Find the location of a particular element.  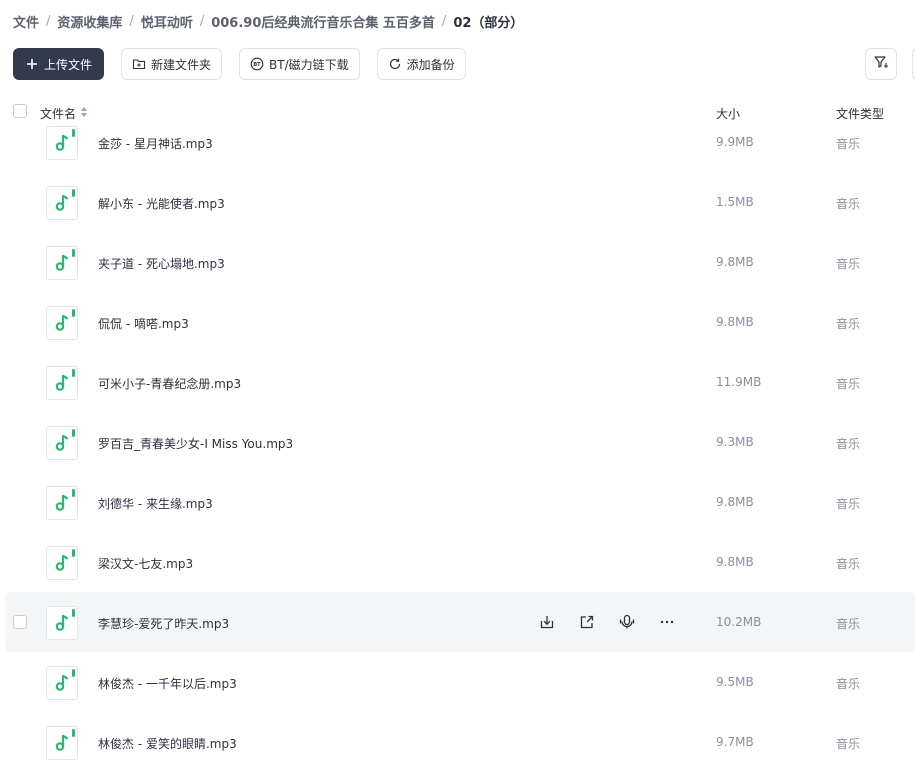

breadcrumb-item-current: 02（部分） is located at coordinates (488, 23).